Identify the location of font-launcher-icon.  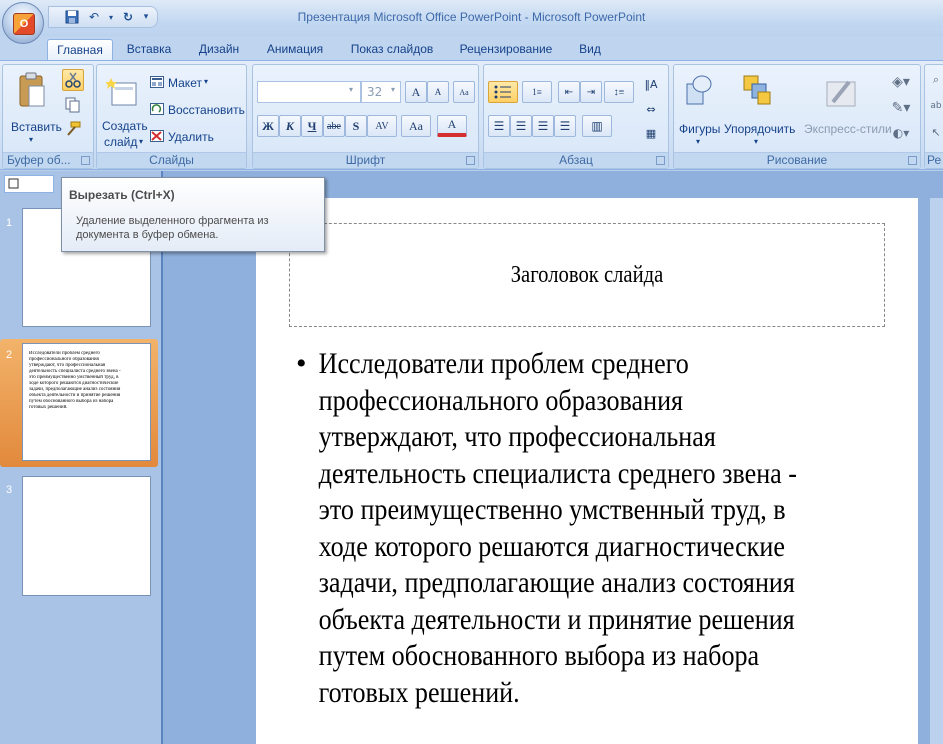
(470, 160).